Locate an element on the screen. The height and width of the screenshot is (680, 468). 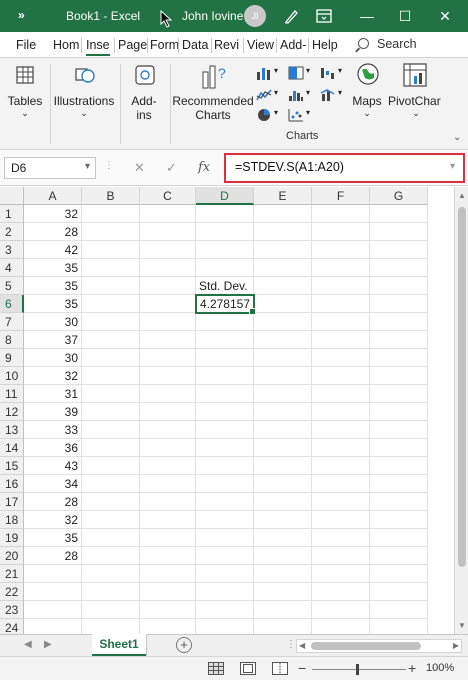
cell-e3 is located at coordinates (283, 250).